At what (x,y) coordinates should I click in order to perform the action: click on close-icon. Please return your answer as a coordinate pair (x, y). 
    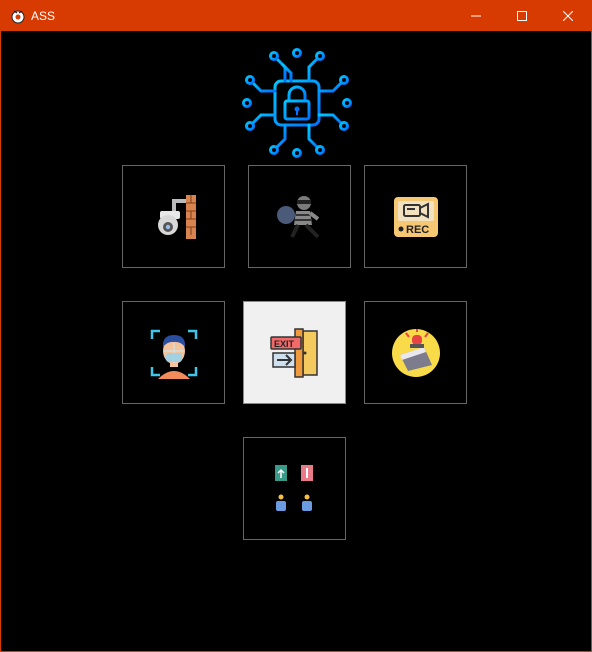
    Looking at the image, I should click on (568, 16).